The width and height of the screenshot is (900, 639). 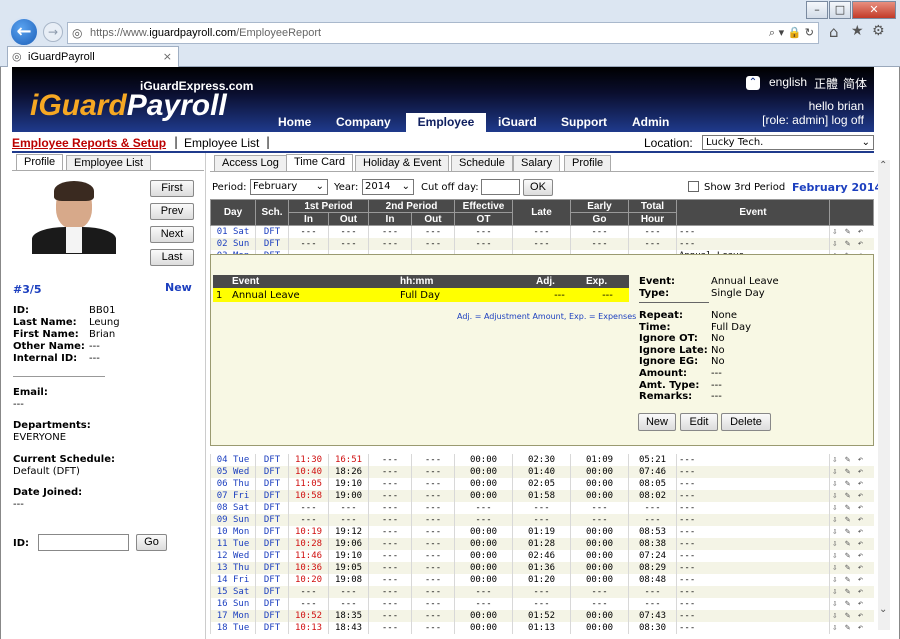 I want to click on tab-profile-right: Profile, so click(x=588, y=163).